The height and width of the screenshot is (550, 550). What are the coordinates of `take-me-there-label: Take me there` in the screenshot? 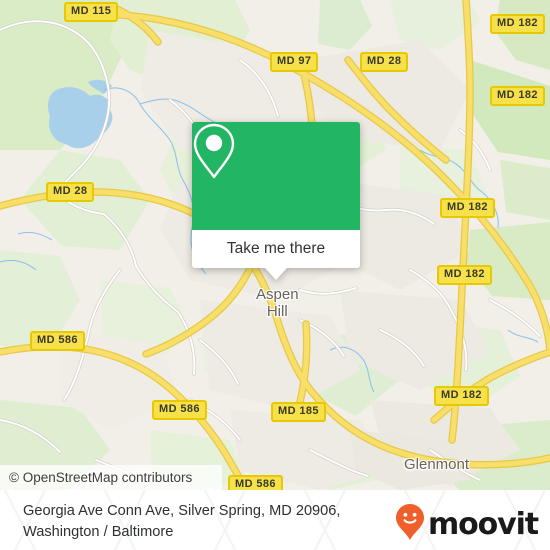 It's located at (276, 248).